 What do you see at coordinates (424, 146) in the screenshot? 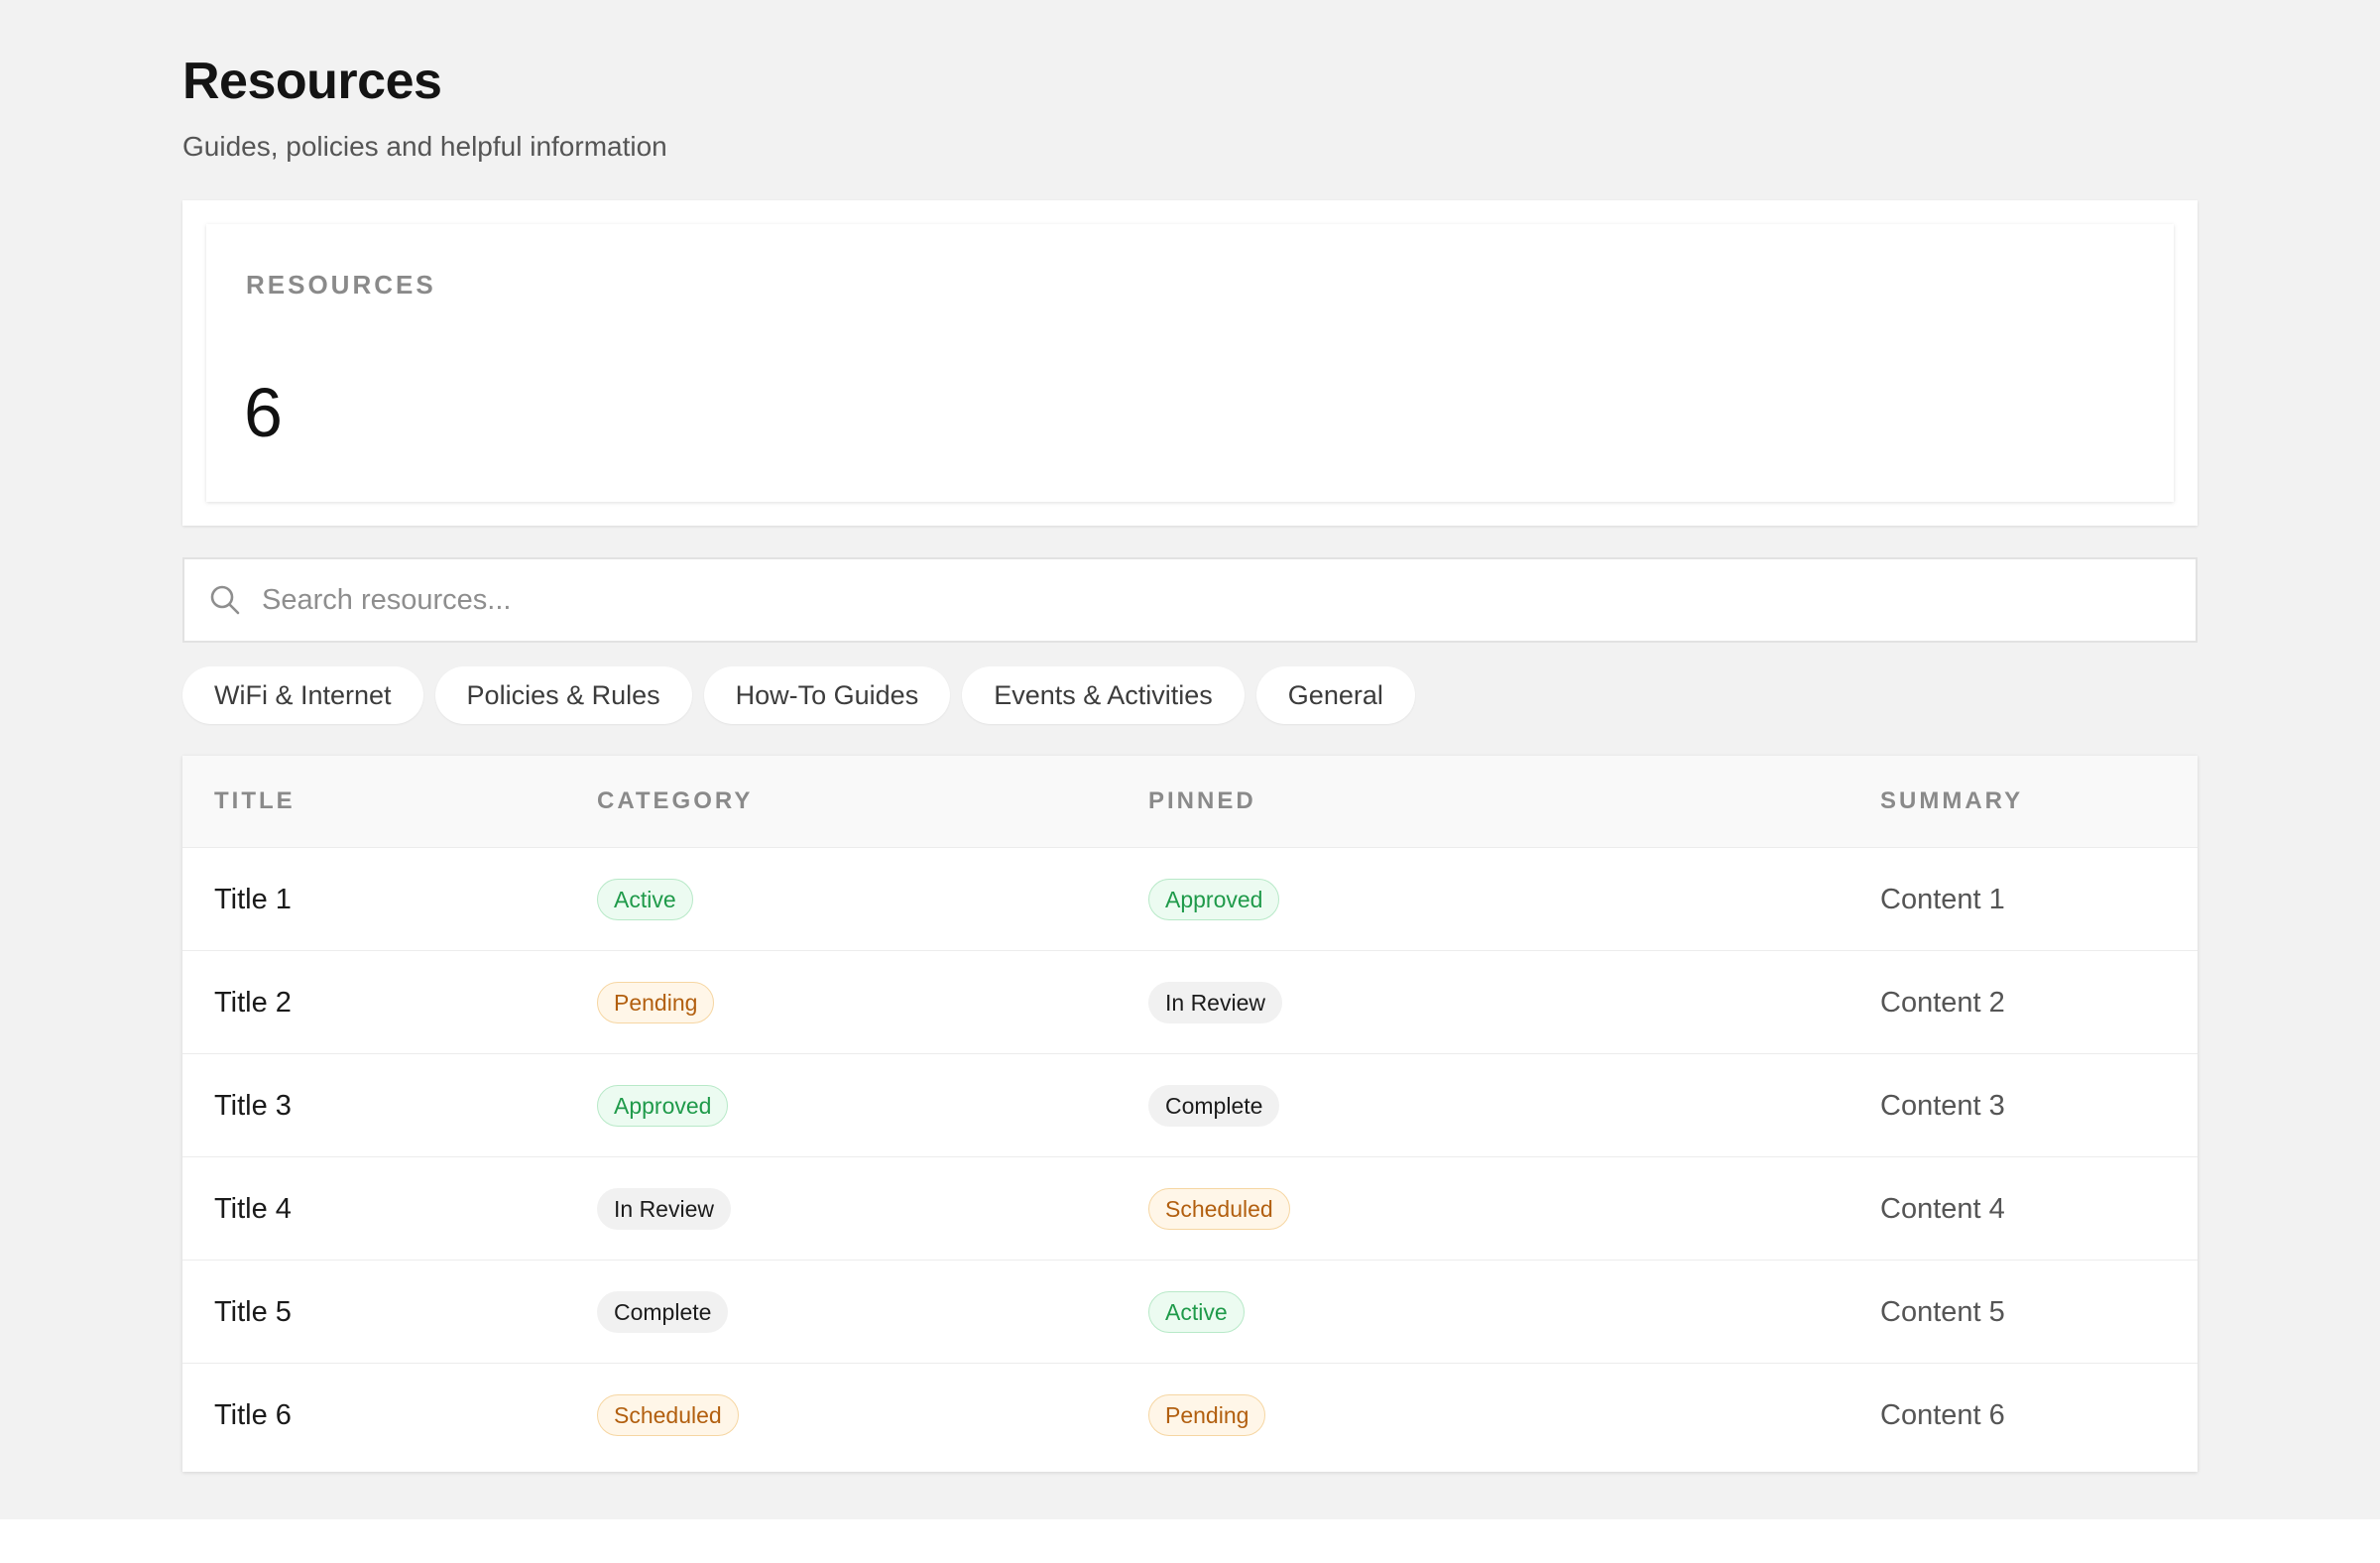
I see `page-subtitle: Guides, policies and helpful information` at bounding box center [424, 146].